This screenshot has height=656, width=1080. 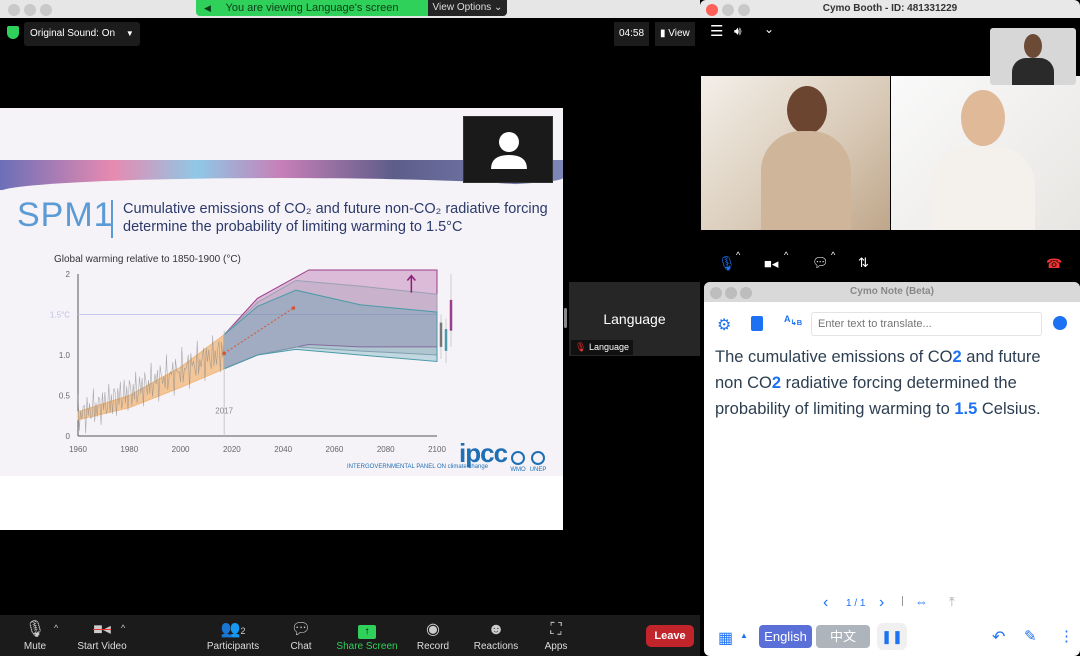 What do you see at coordinates (892, 636) in the screenshot?
I see `pause-button: ❚❚` at bounding box center [892, 636].